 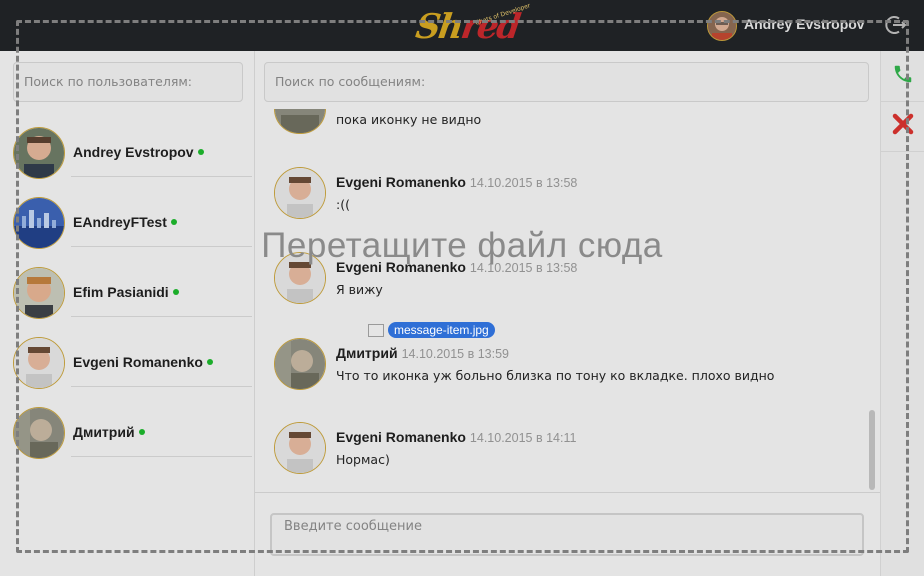 I want to click on file-icon, so click(x=376, y=330).